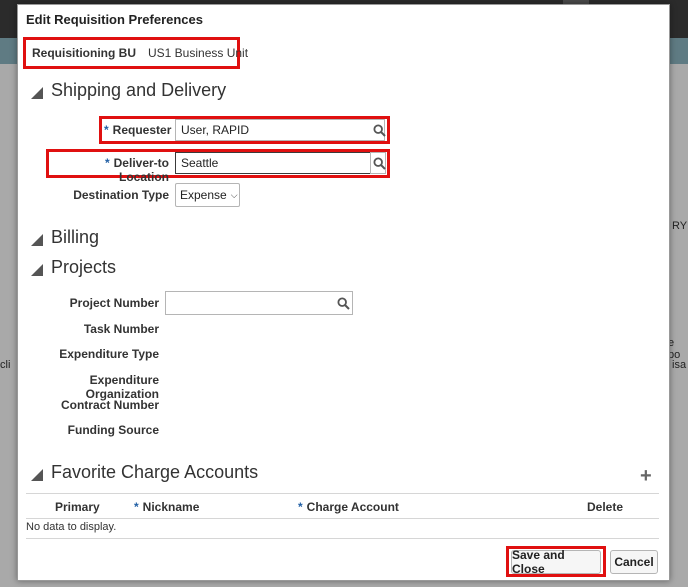  Describe the element at coordinates (75, 237) in the screenshot. I see `billing-heading: Billing` at that location.